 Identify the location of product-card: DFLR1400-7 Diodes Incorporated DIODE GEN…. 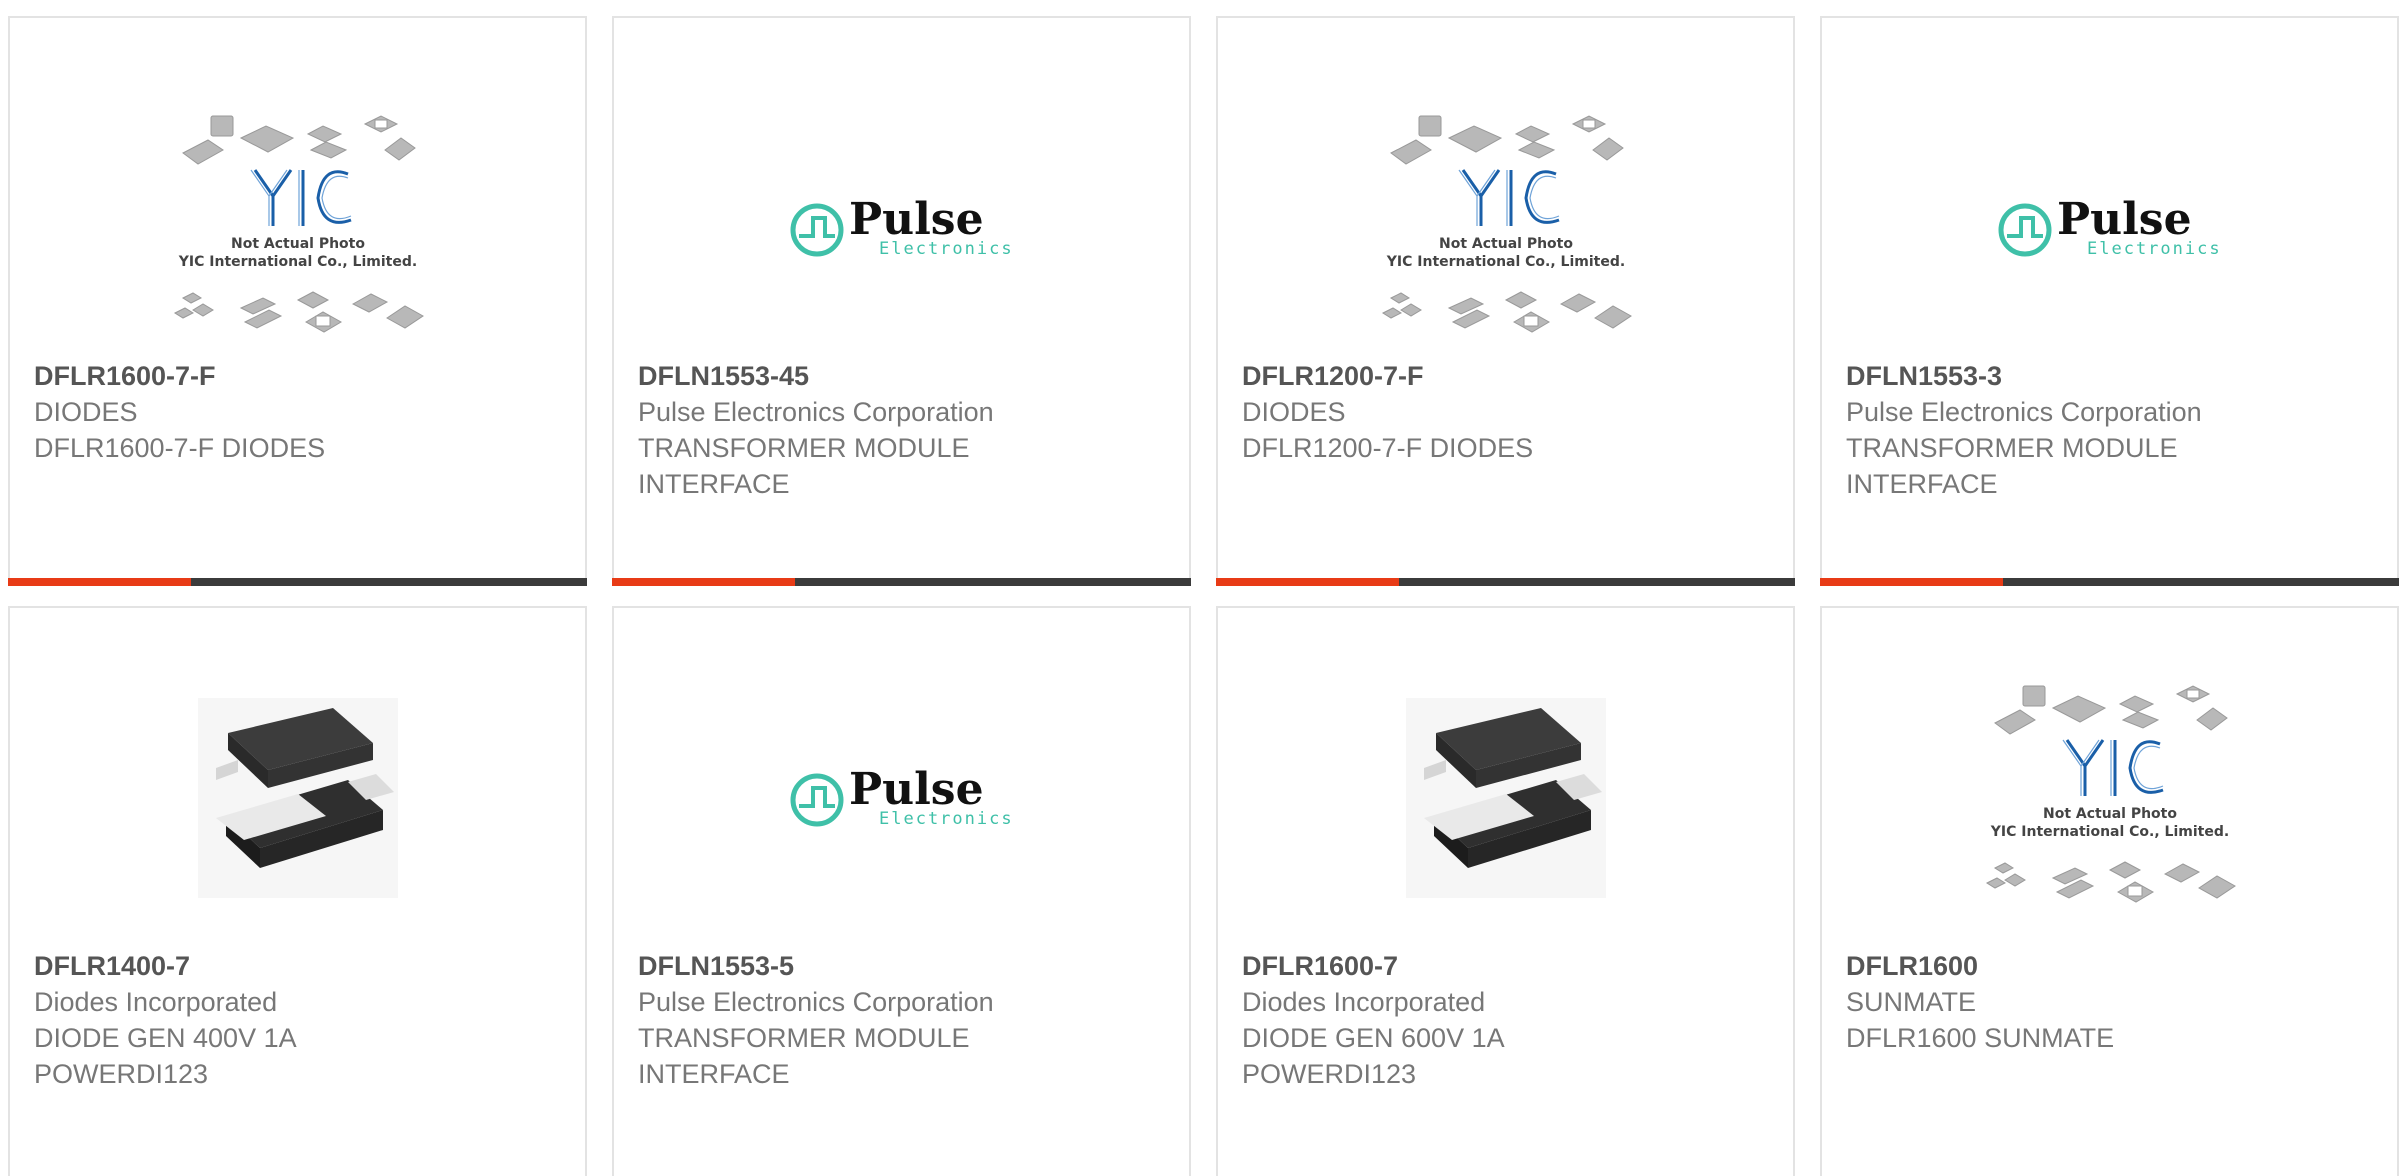
(297, 891).